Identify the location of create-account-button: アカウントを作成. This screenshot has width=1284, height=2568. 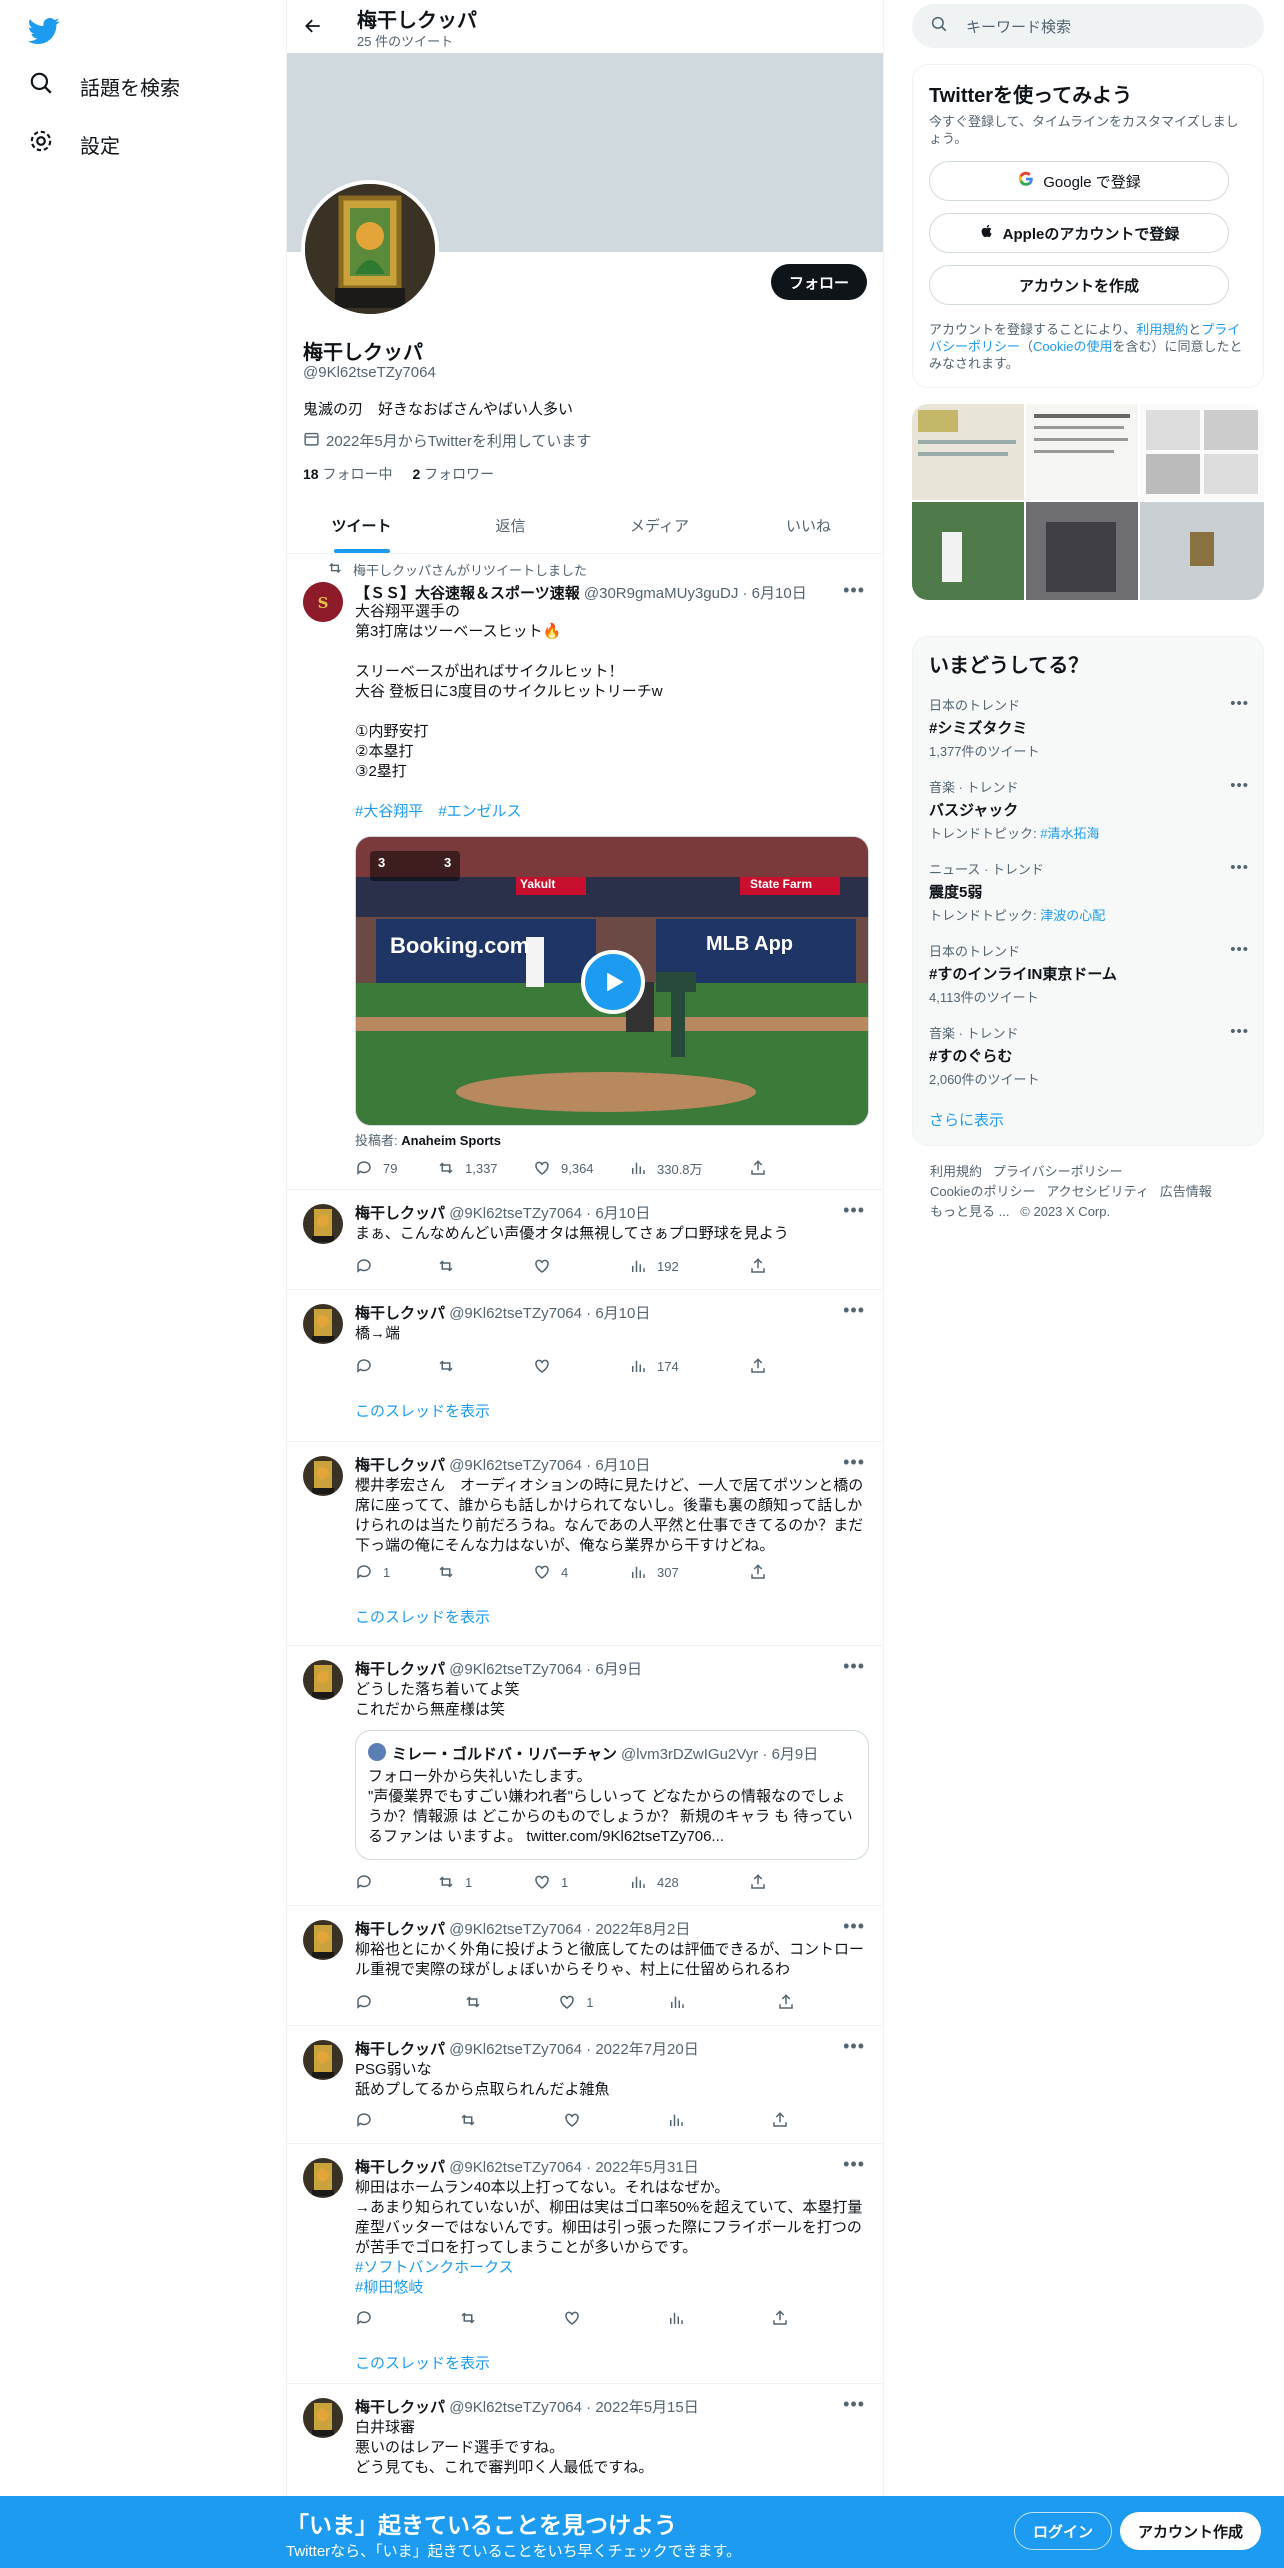
(1079, 285).